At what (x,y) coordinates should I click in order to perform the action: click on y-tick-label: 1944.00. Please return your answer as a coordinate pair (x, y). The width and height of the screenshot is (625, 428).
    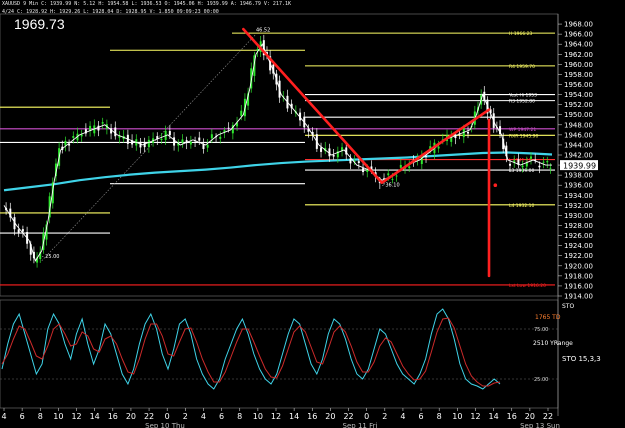
    Looking at the image, I should click on (578, 145).